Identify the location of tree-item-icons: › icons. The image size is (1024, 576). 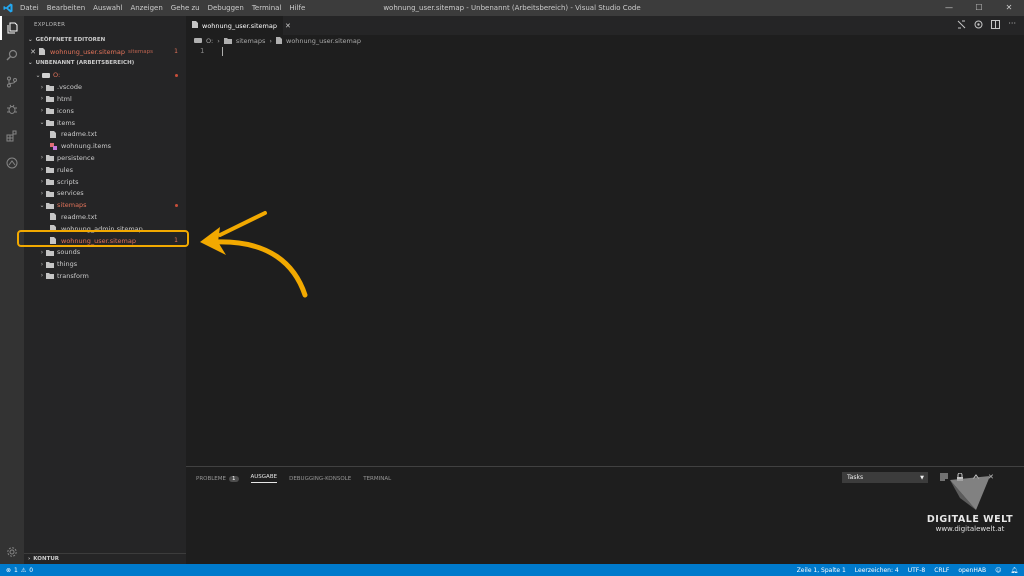
(105, 111).